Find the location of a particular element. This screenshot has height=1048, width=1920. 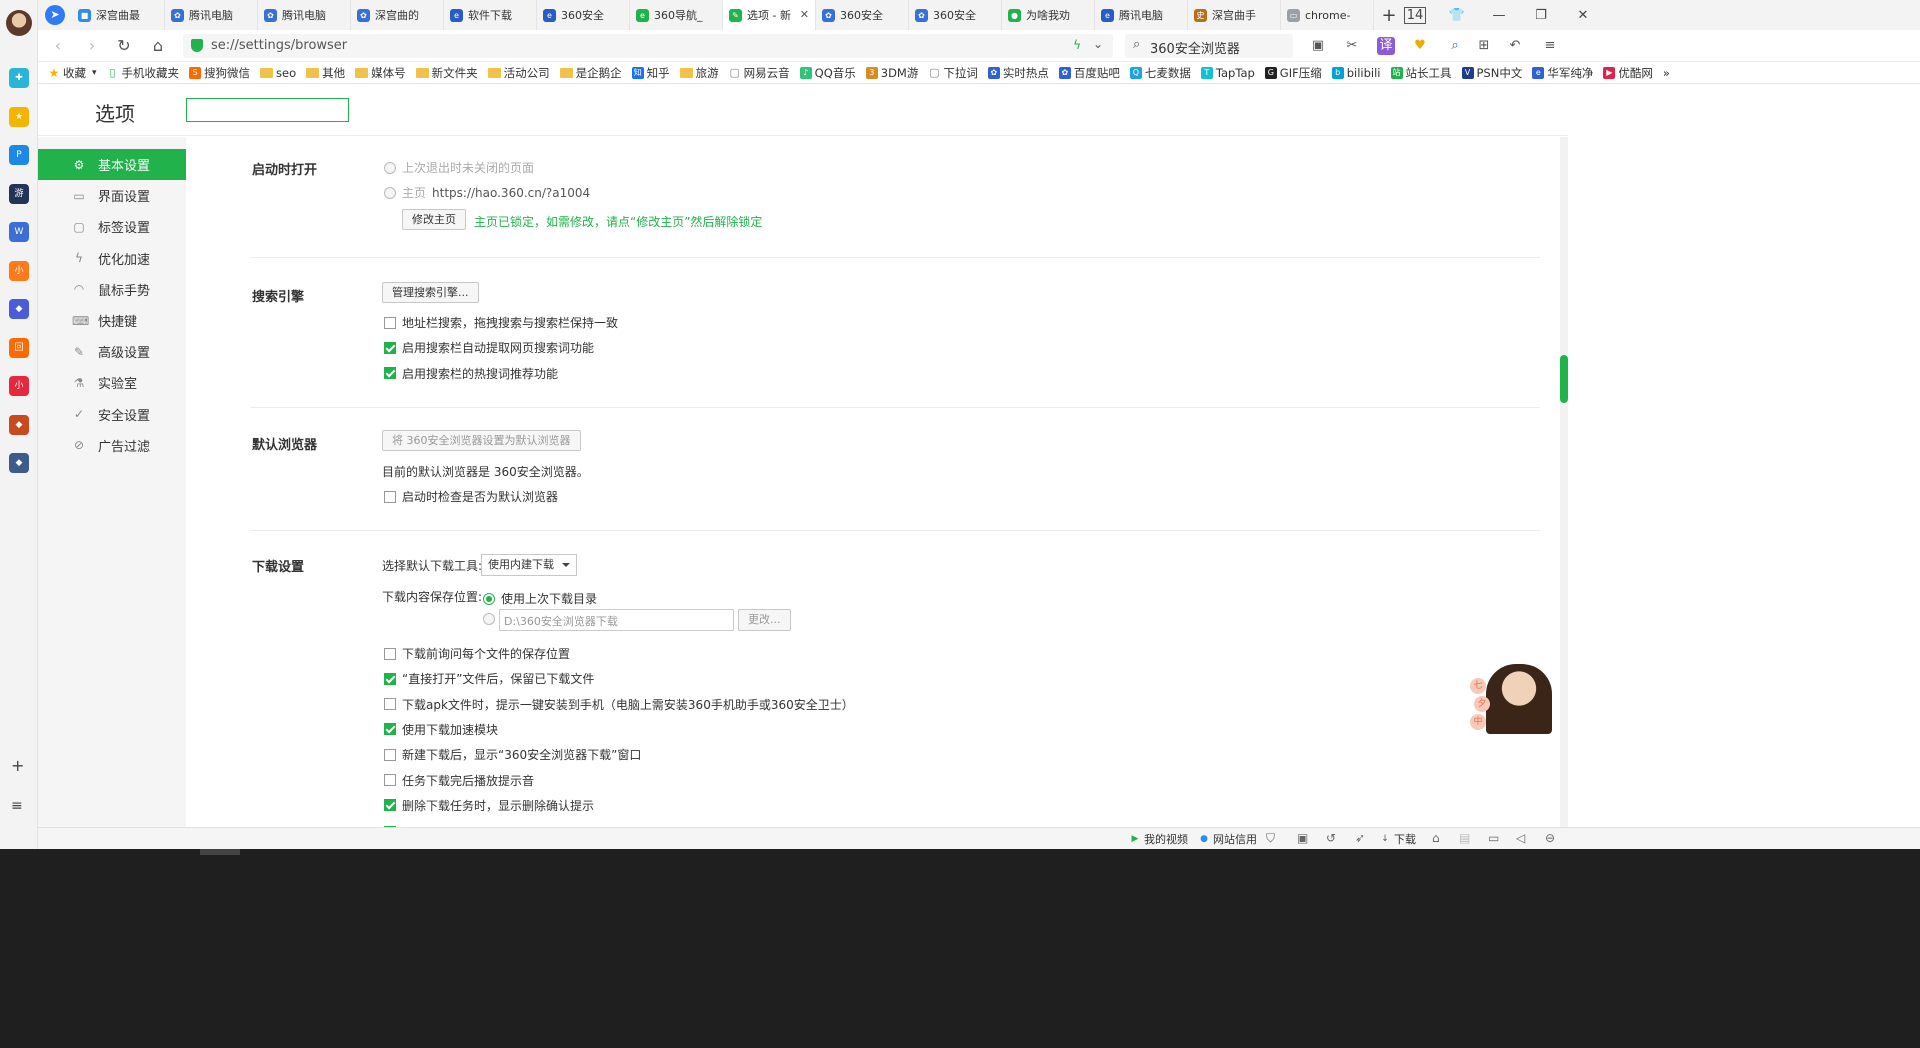

search-input: 360安全浏览器 is located at coordinates (1195, 47).